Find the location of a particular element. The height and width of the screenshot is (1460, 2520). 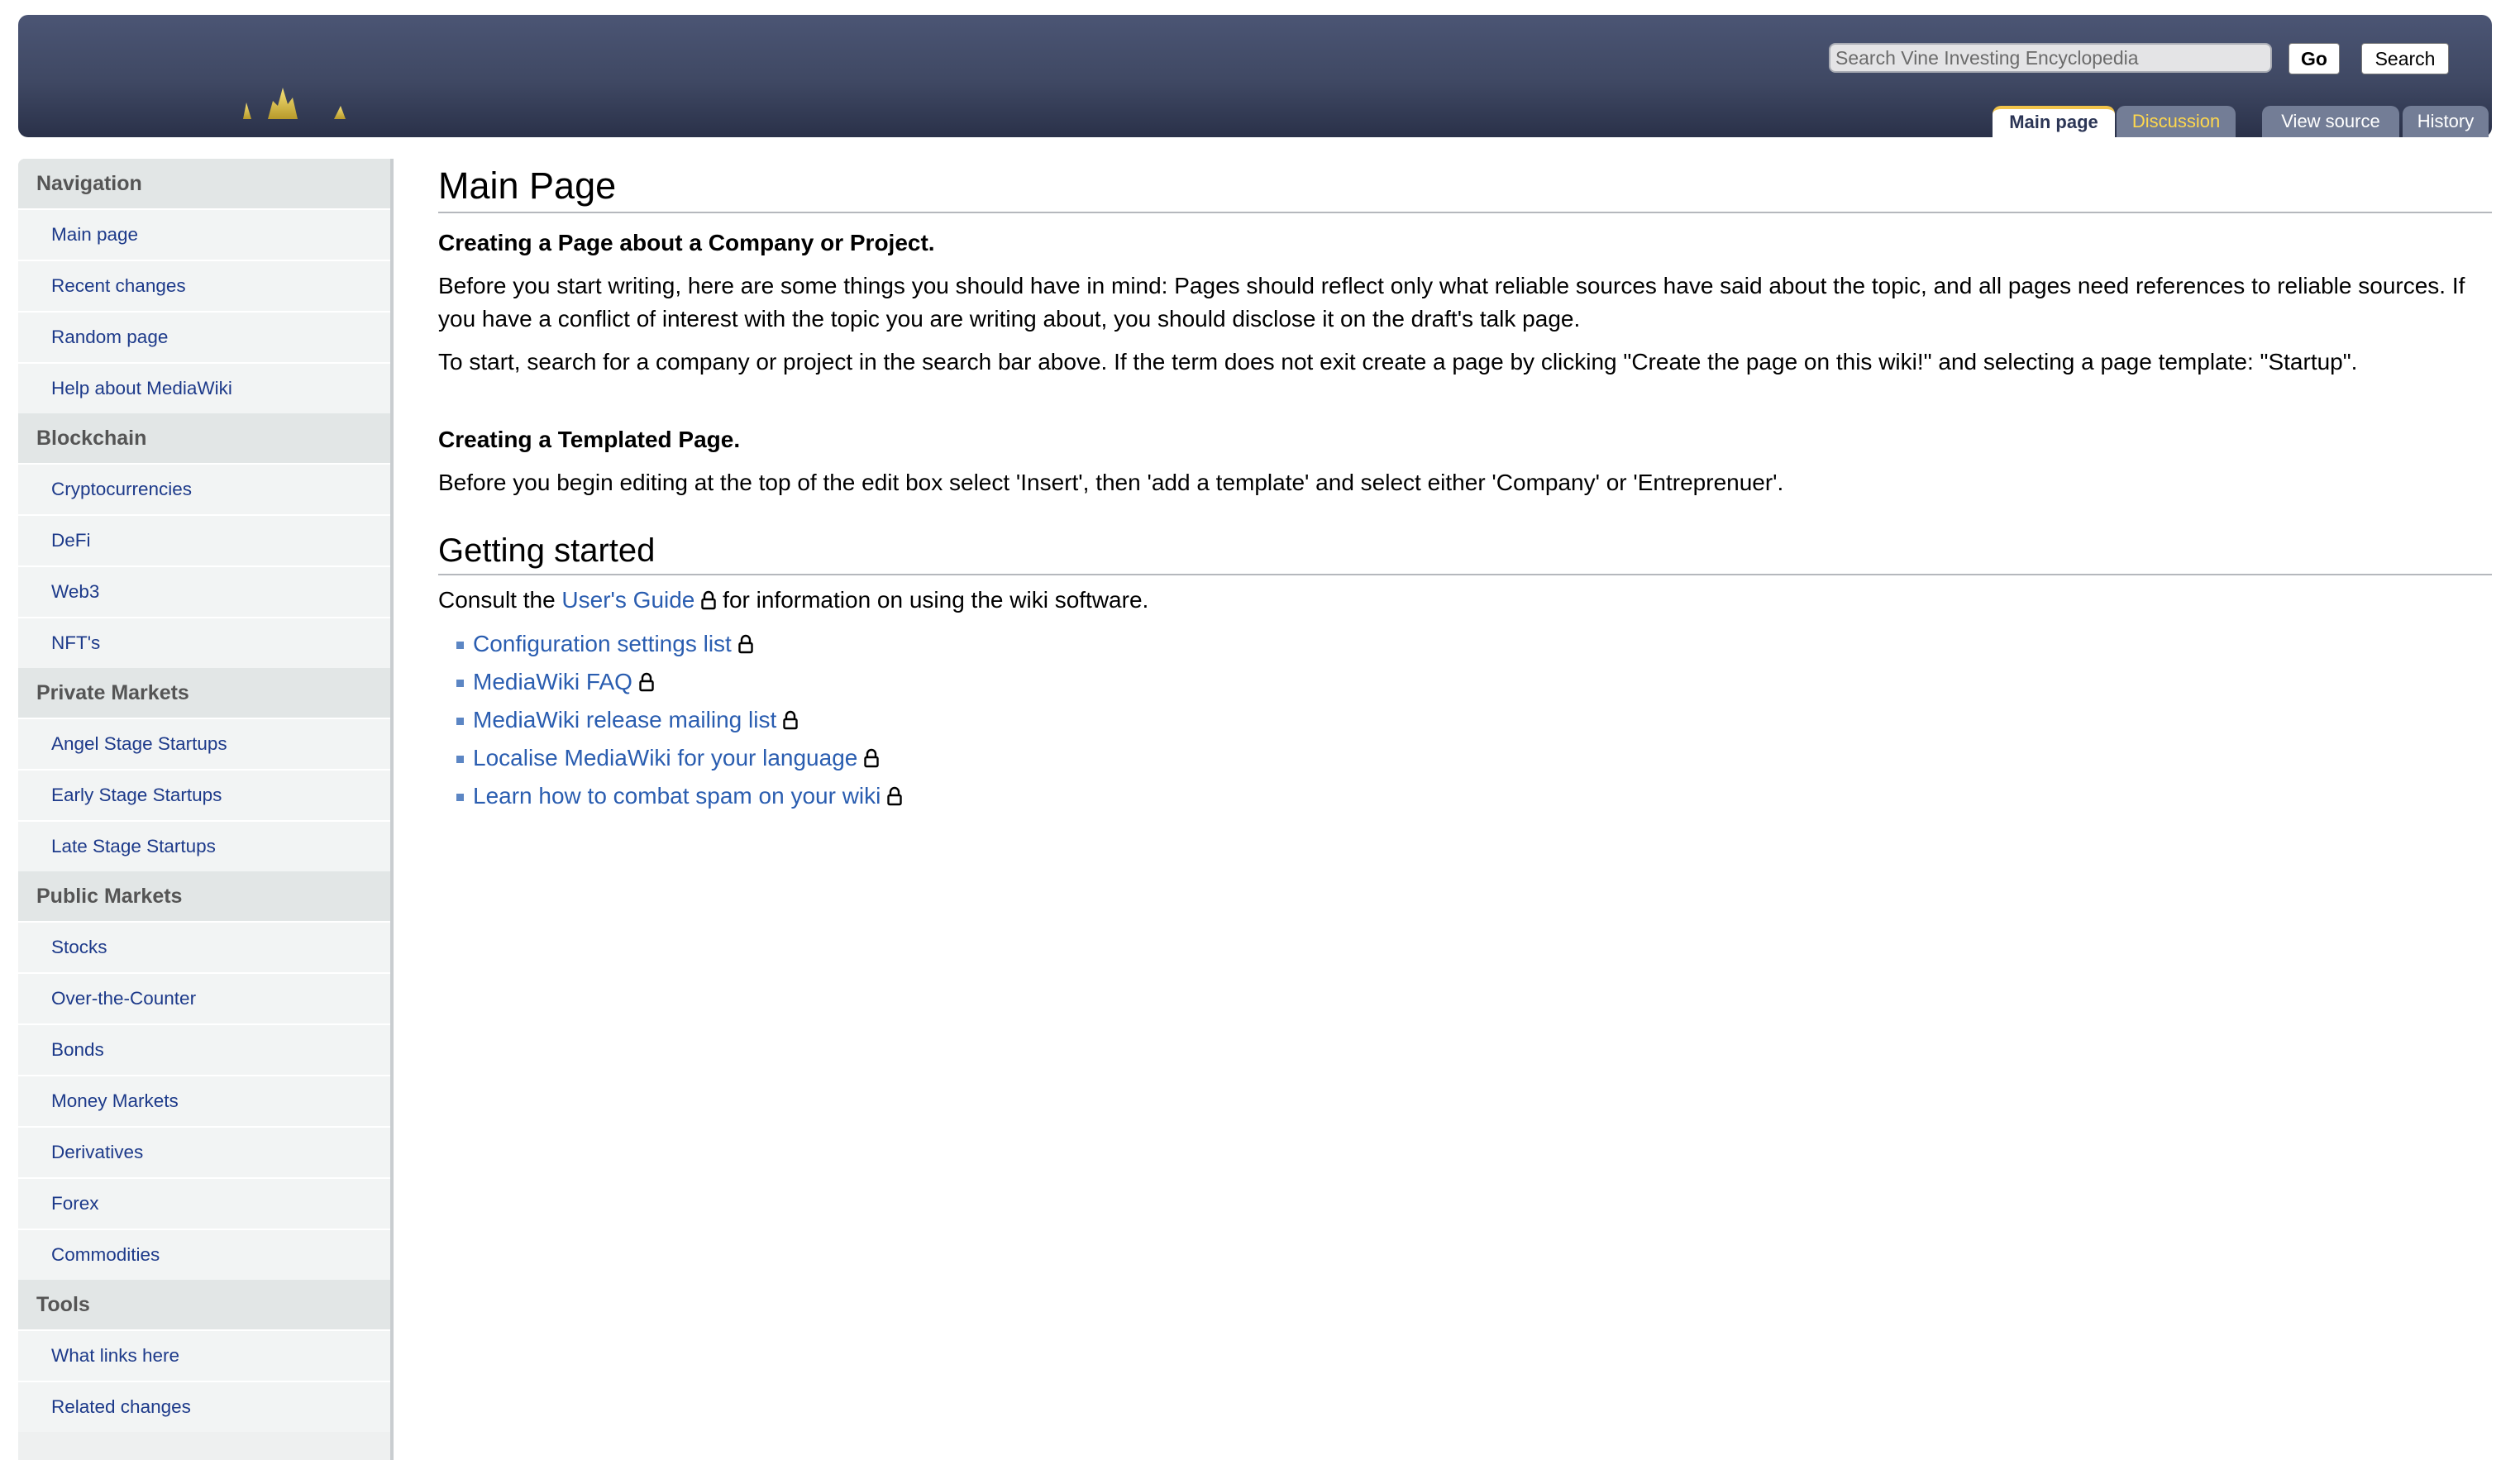

sidebar-item-related-changes: Related changes is located at coordinates (204, 1407).